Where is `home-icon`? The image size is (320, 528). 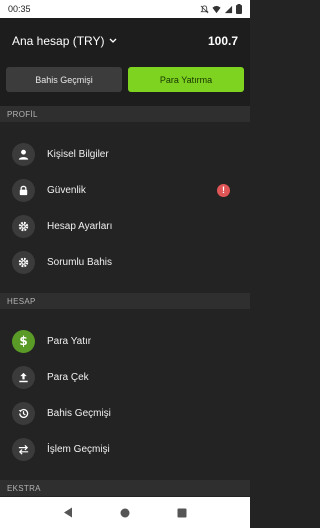
home-icon is located at coordinates (125, 513).